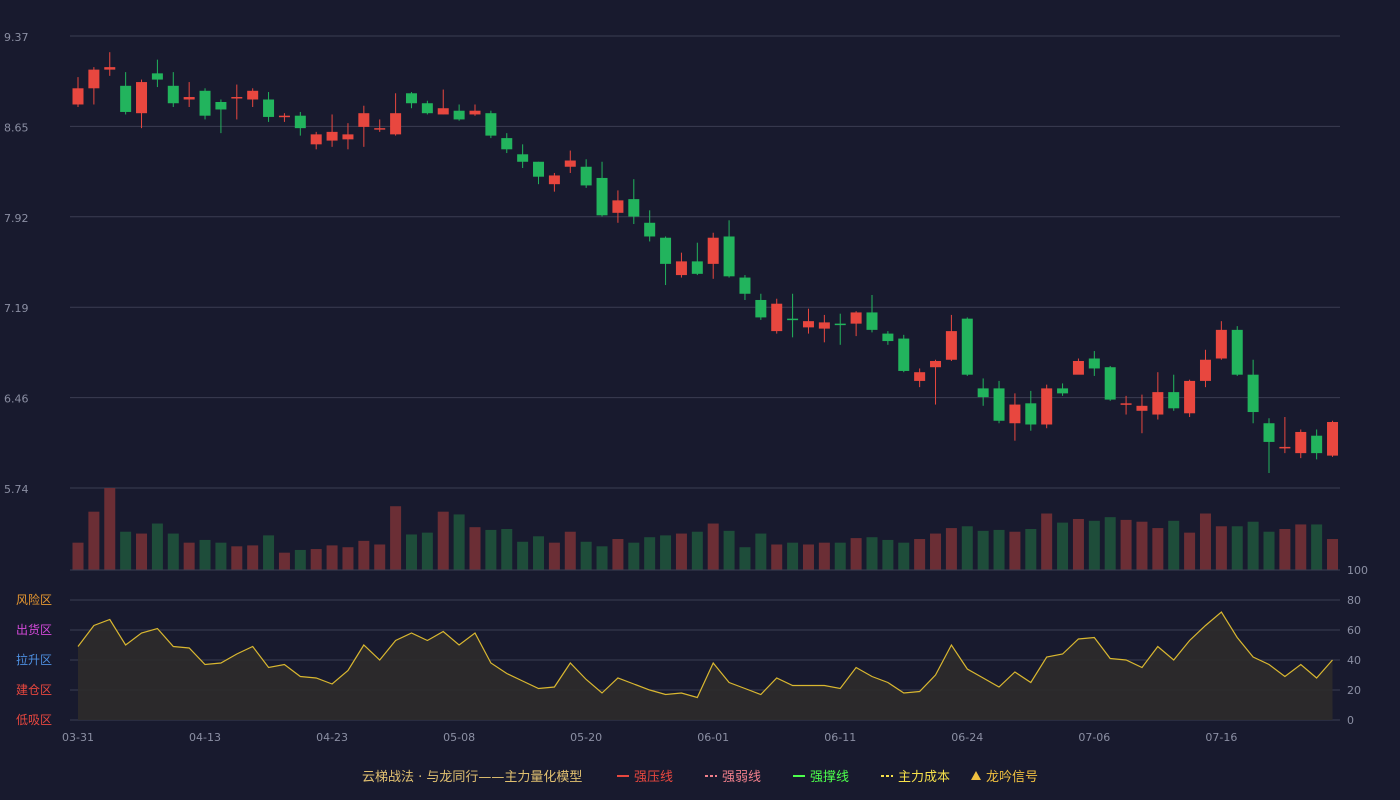 The image size is (1400, 800). Describe the element at coordinates (713, 737) in the screenshot. I see `date-tick-label: 06-01` at that location.